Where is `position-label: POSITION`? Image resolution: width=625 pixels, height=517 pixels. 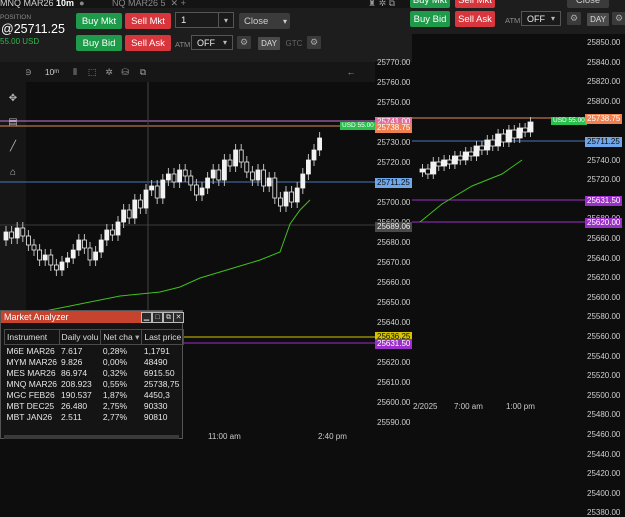 position-label: POSITION is located at coordinates (16, 17).